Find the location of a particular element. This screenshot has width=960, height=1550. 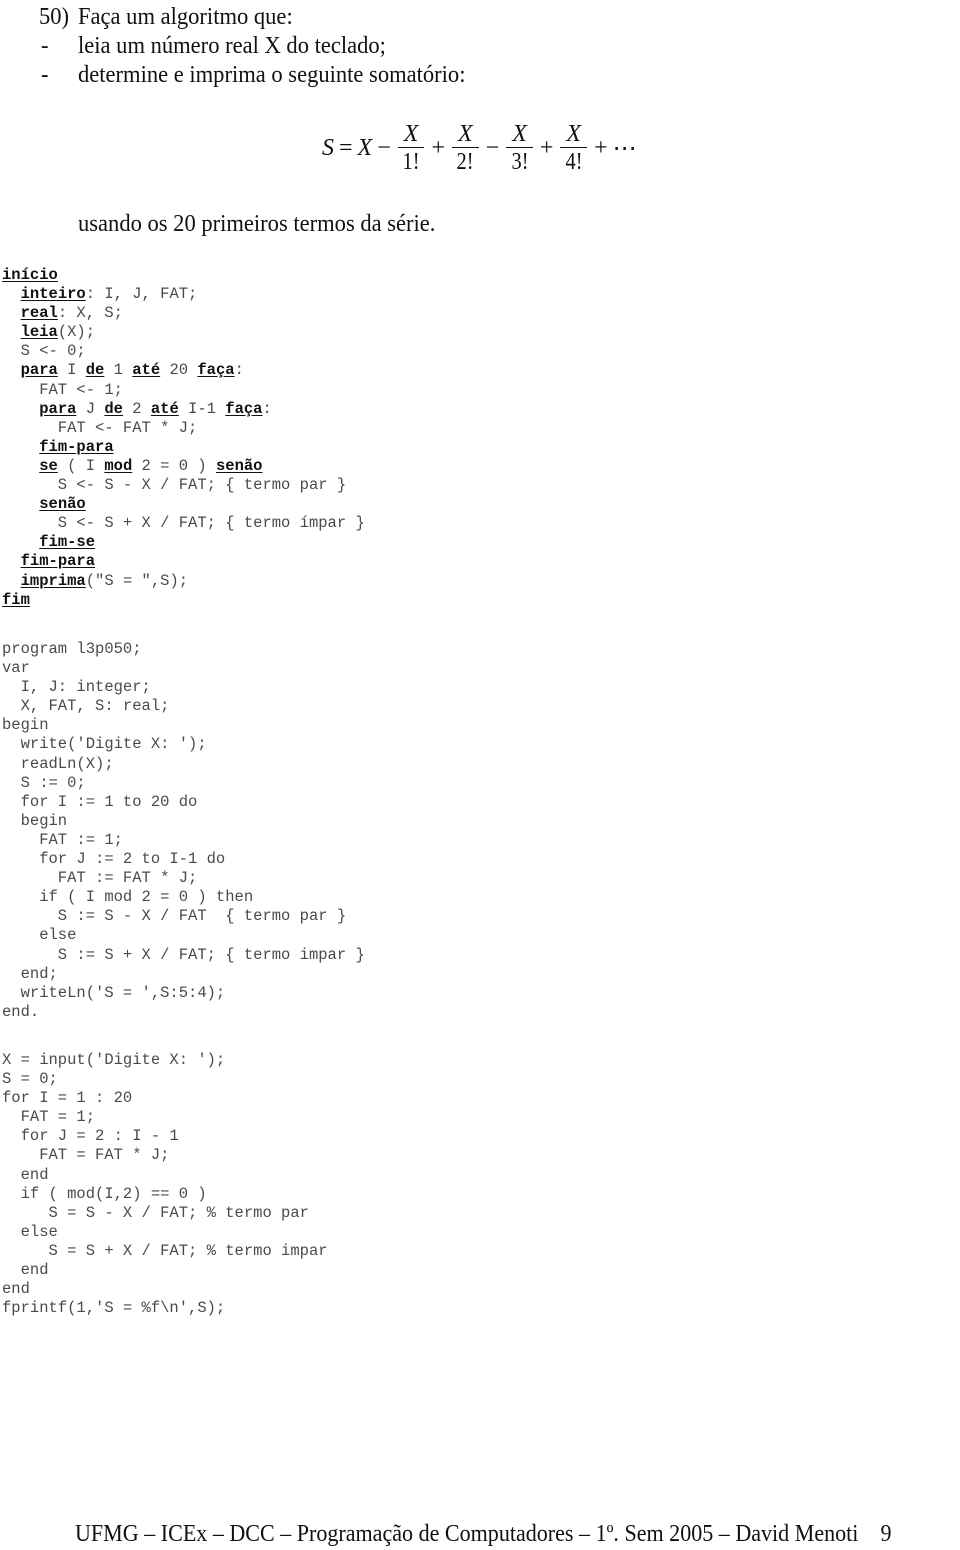

code-line: S <- 0; is located at coordinates (183, 351).